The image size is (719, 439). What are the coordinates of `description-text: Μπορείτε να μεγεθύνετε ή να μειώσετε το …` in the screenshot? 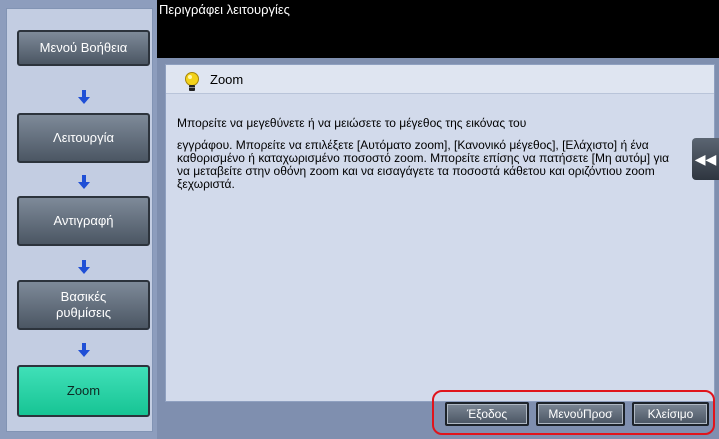 It's located at (427, 154).